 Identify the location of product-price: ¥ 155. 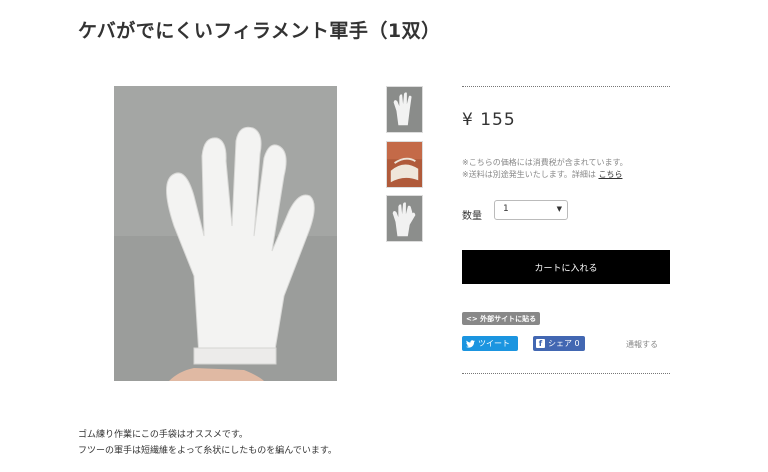
(489, 120).